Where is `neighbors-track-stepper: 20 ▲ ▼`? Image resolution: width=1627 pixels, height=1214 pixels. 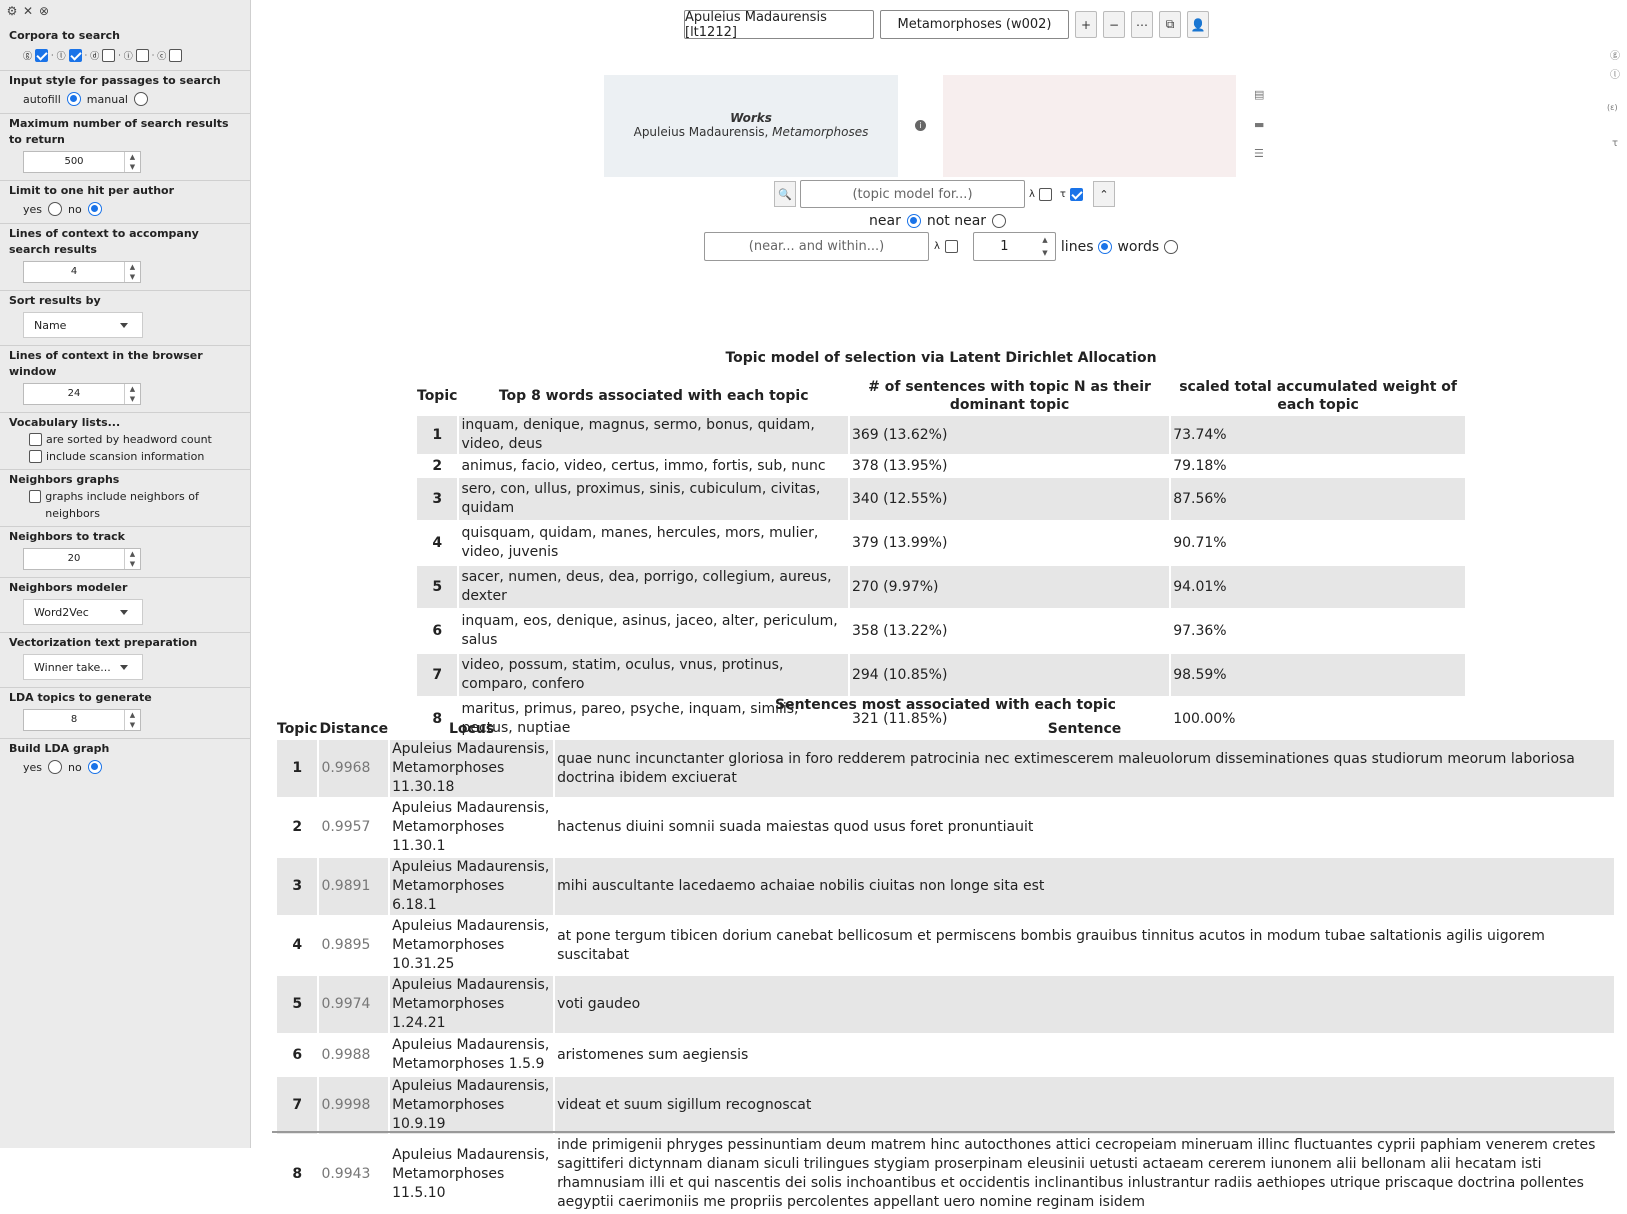
neighbors-track-stepper: 20 ▲ ▼ is located at coordinates (82, 559).